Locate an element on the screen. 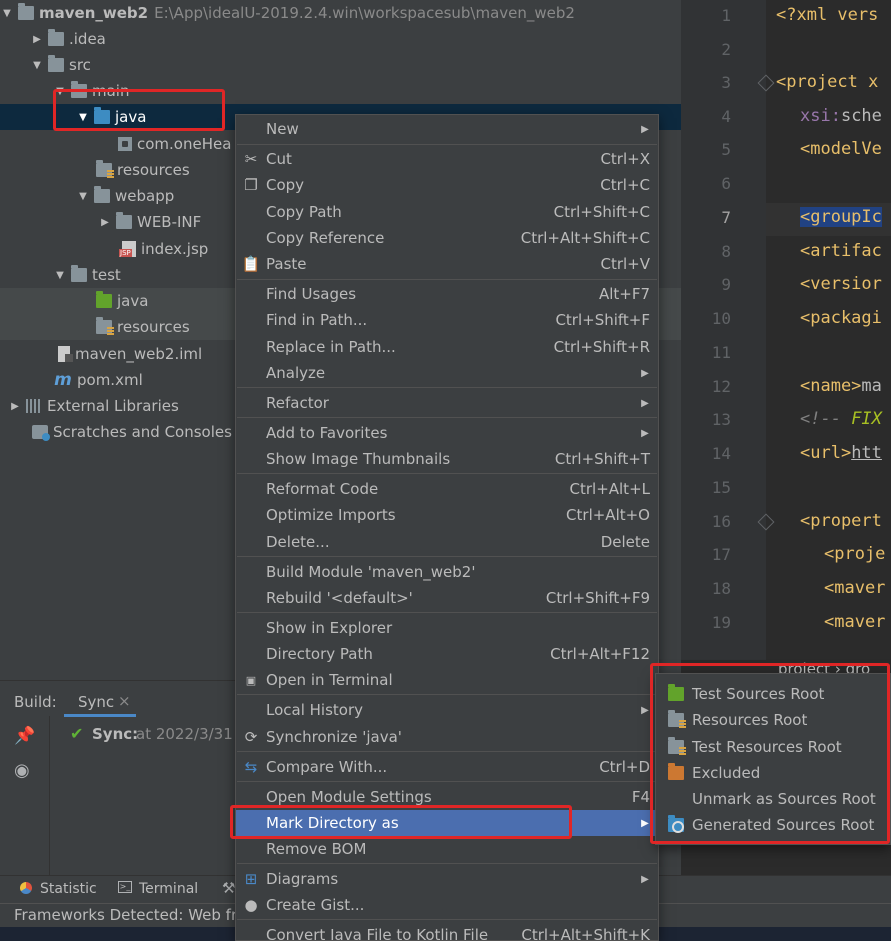  code-line: <versior is located at coordinates (841, 284).